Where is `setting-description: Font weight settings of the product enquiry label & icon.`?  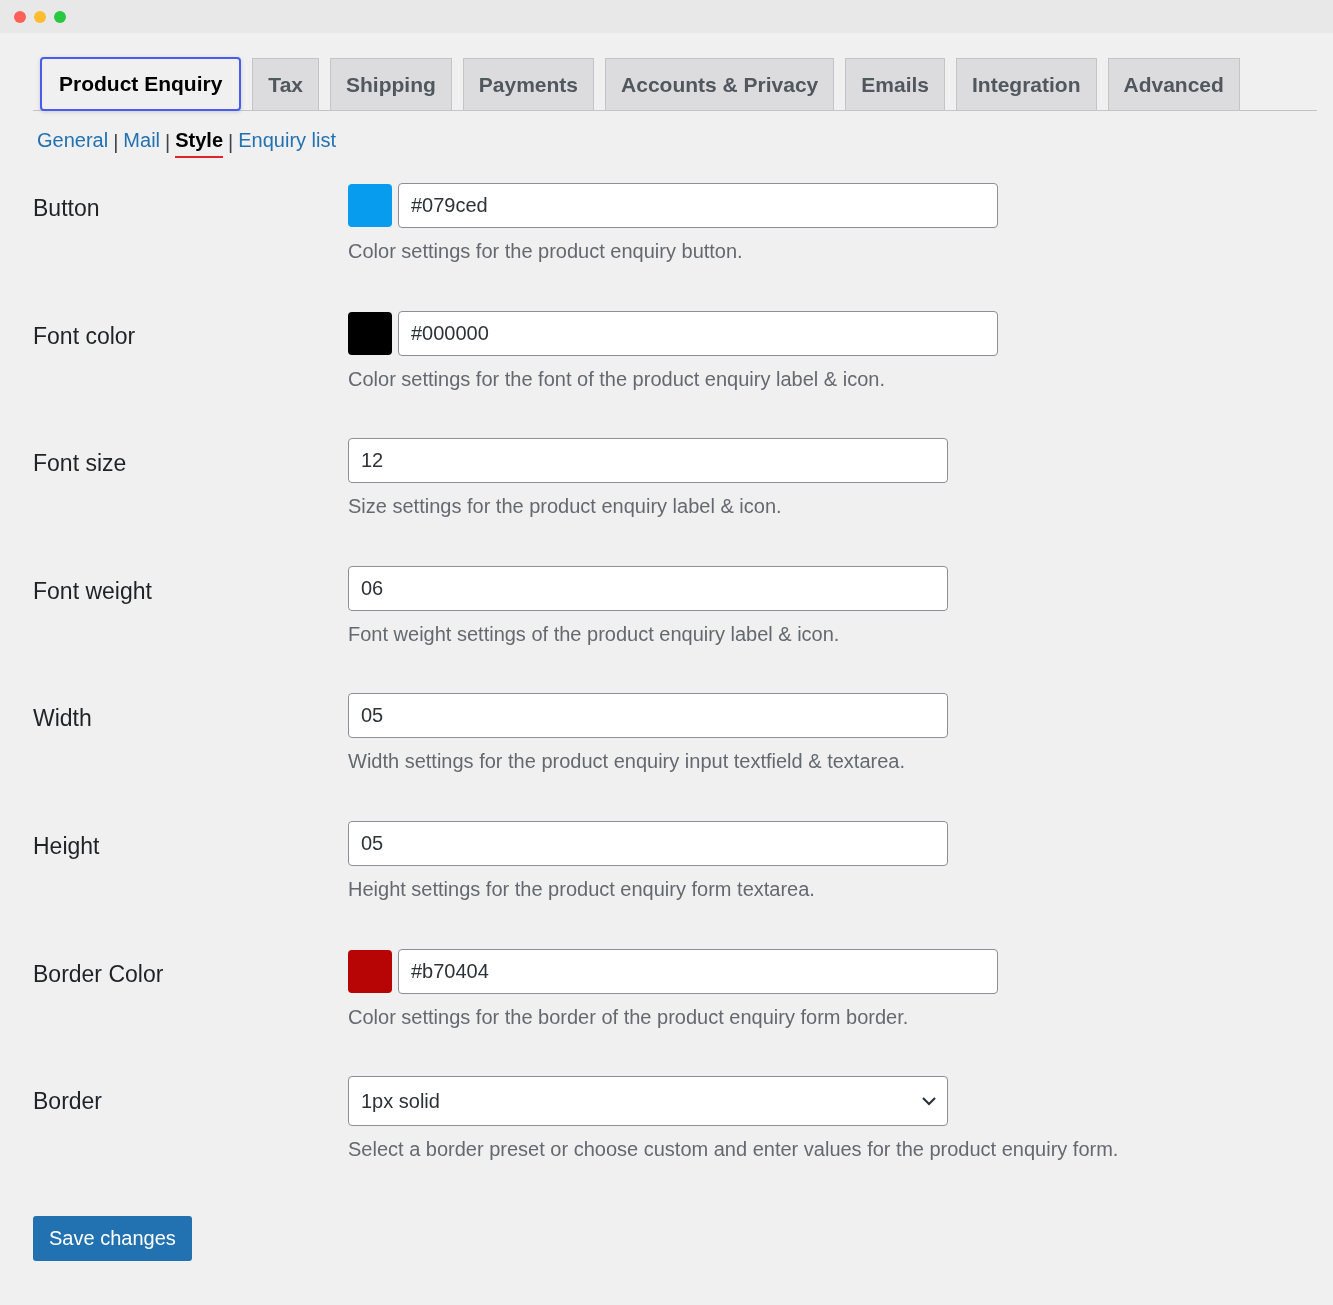 setting-description: Font weight settings of the product enquiry label & icon. is located at coordinates (594, 634).